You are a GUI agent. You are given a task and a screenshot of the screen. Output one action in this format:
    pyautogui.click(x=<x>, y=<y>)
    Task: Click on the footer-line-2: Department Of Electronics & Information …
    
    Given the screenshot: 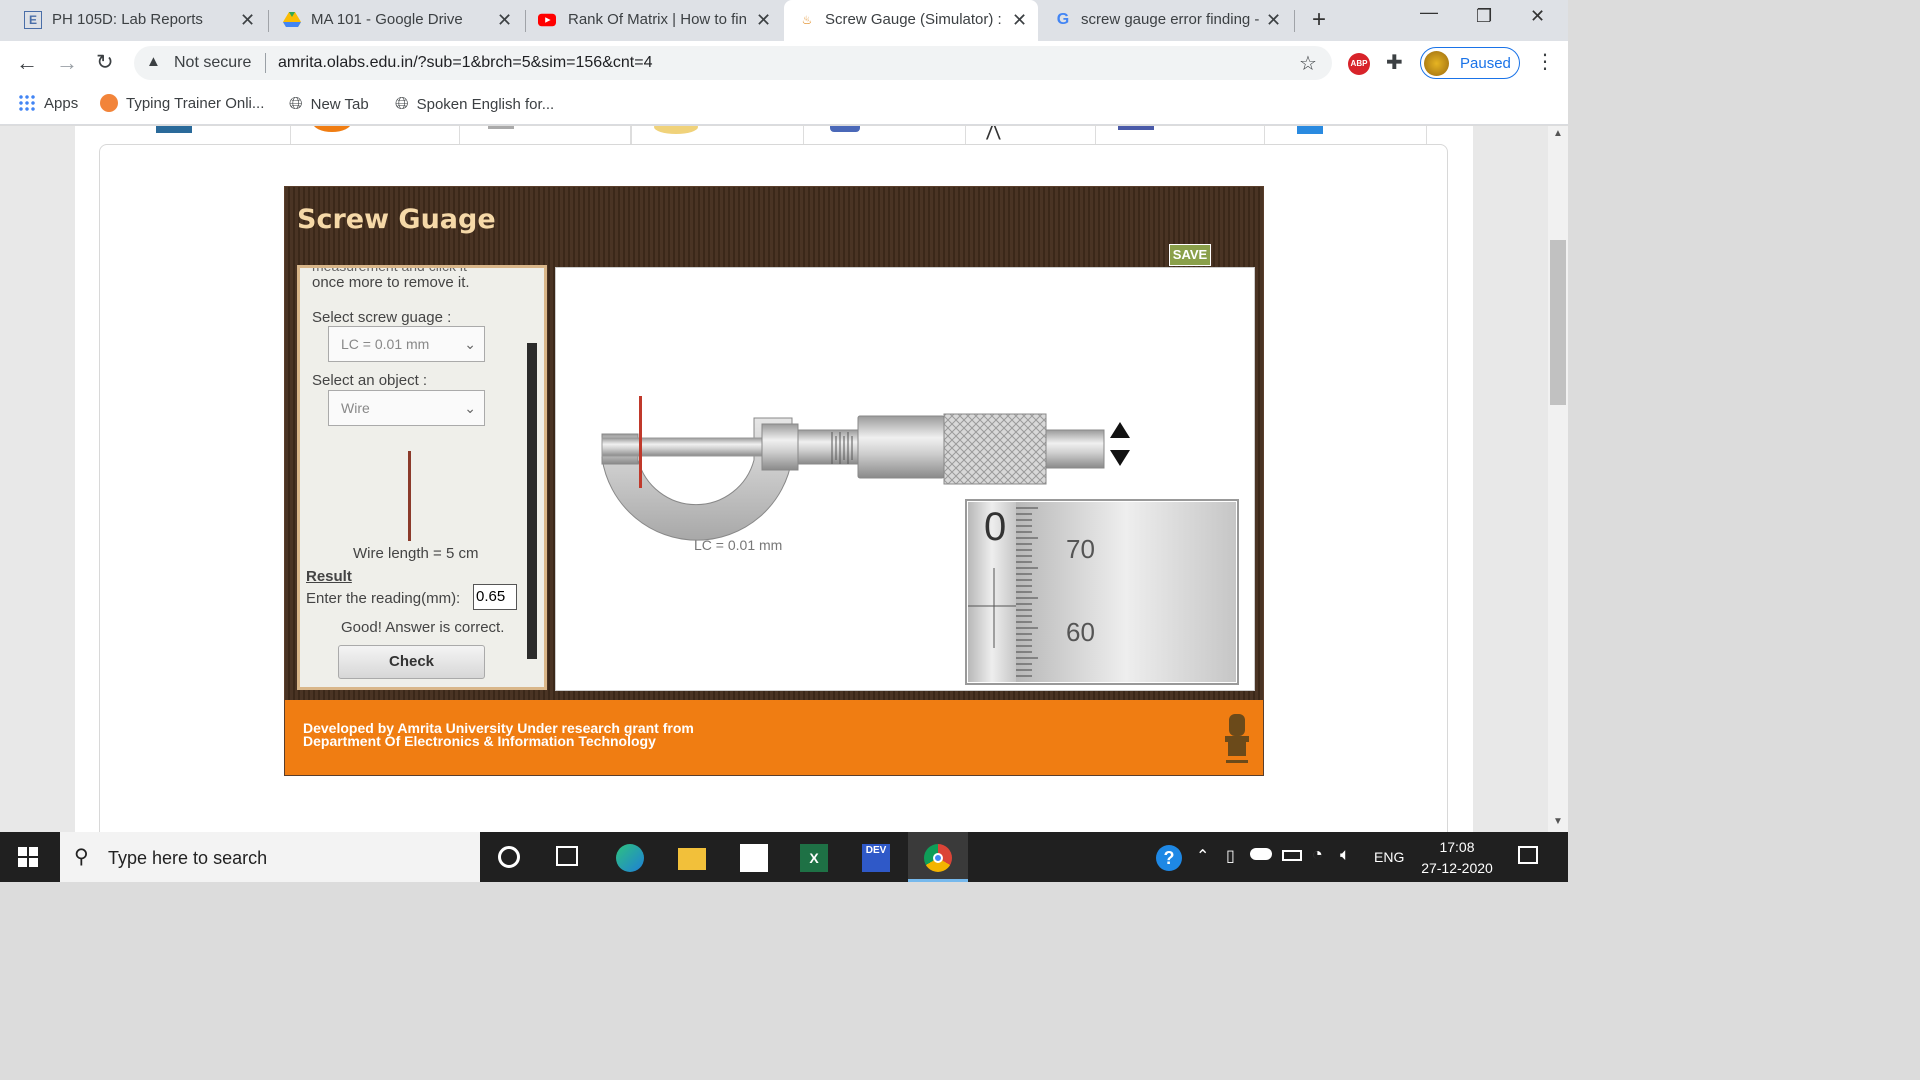 What is the action you would take?
    pyautogui.click(x=479, y=741)
    